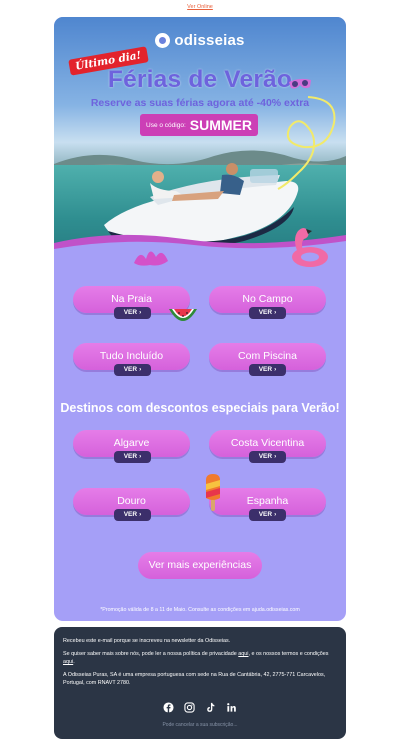  I want to click on logo-icon, so click(163, 40).